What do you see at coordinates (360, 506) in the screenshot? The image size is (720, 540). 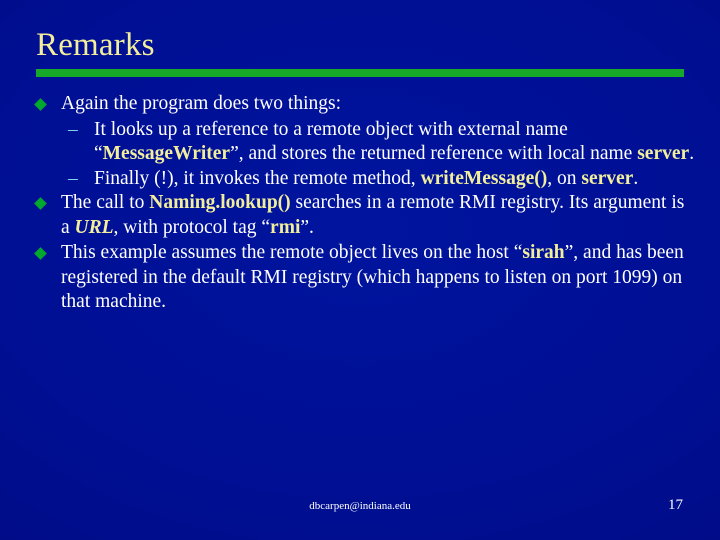 I see `footer-email: dbcarpen@indiana.edu` at bounding box center [360, 506].